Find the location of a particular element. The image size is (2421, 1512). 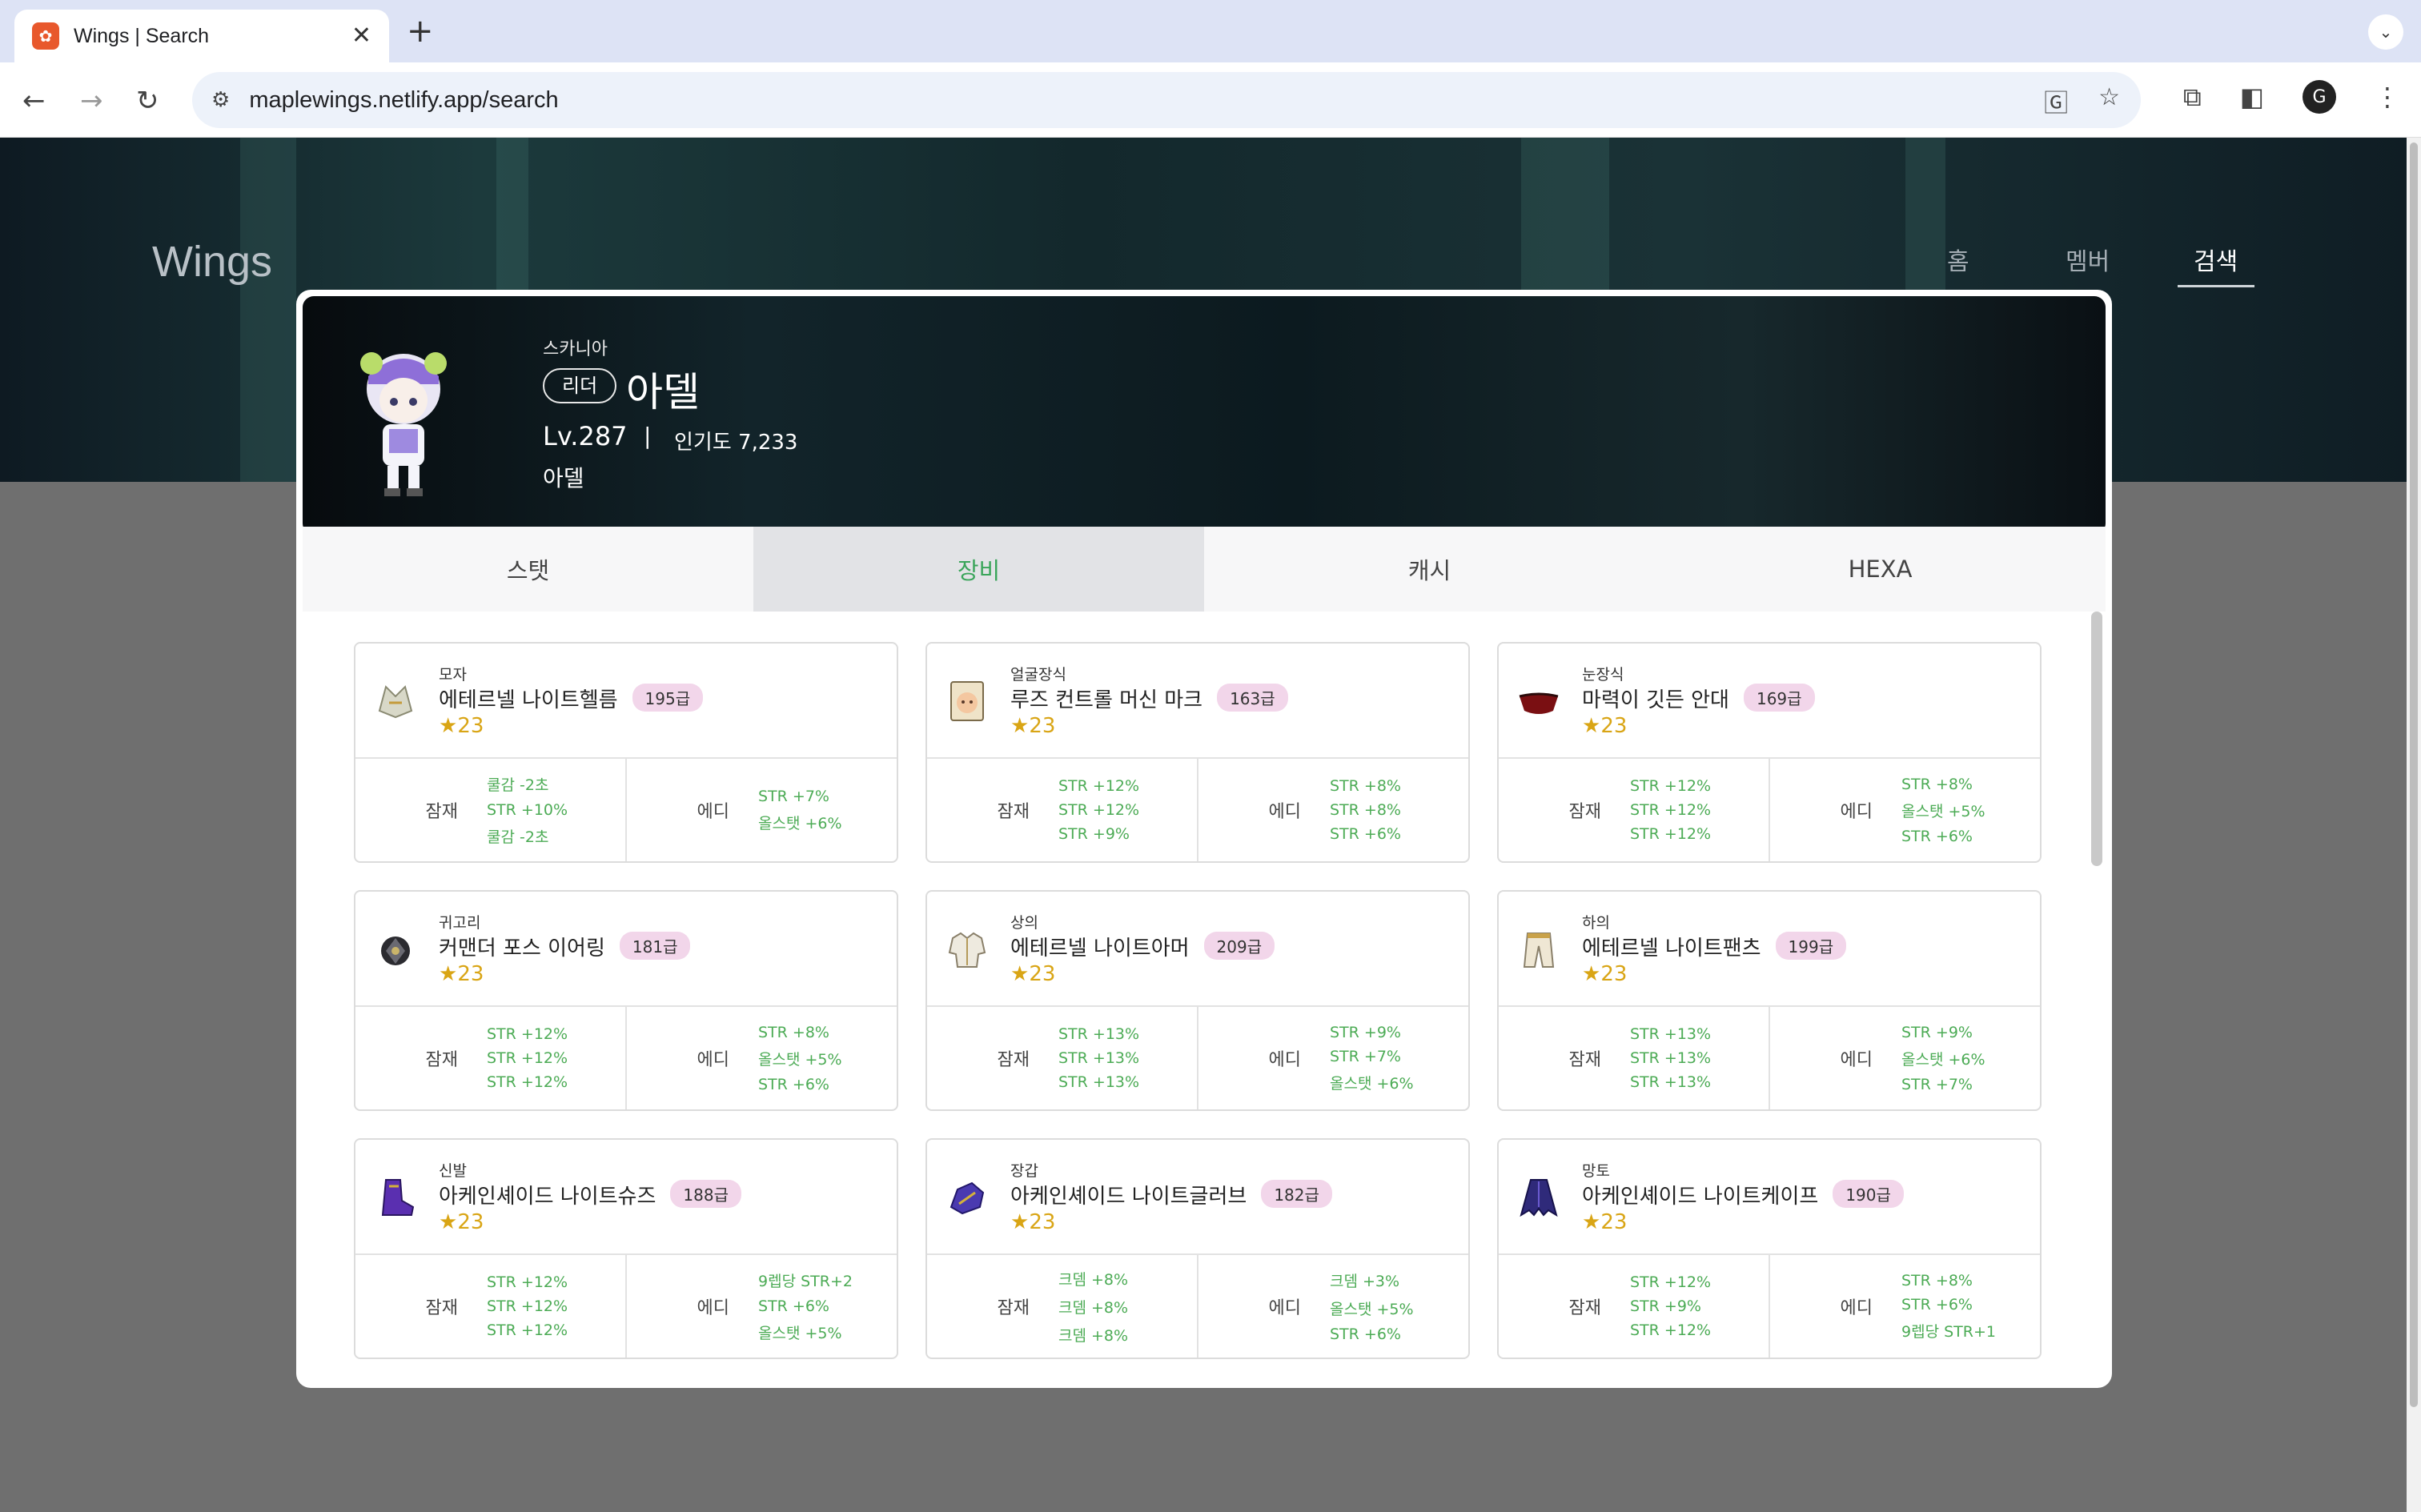

potential-line: STR +9% is located at coordinates (1665, 1306).